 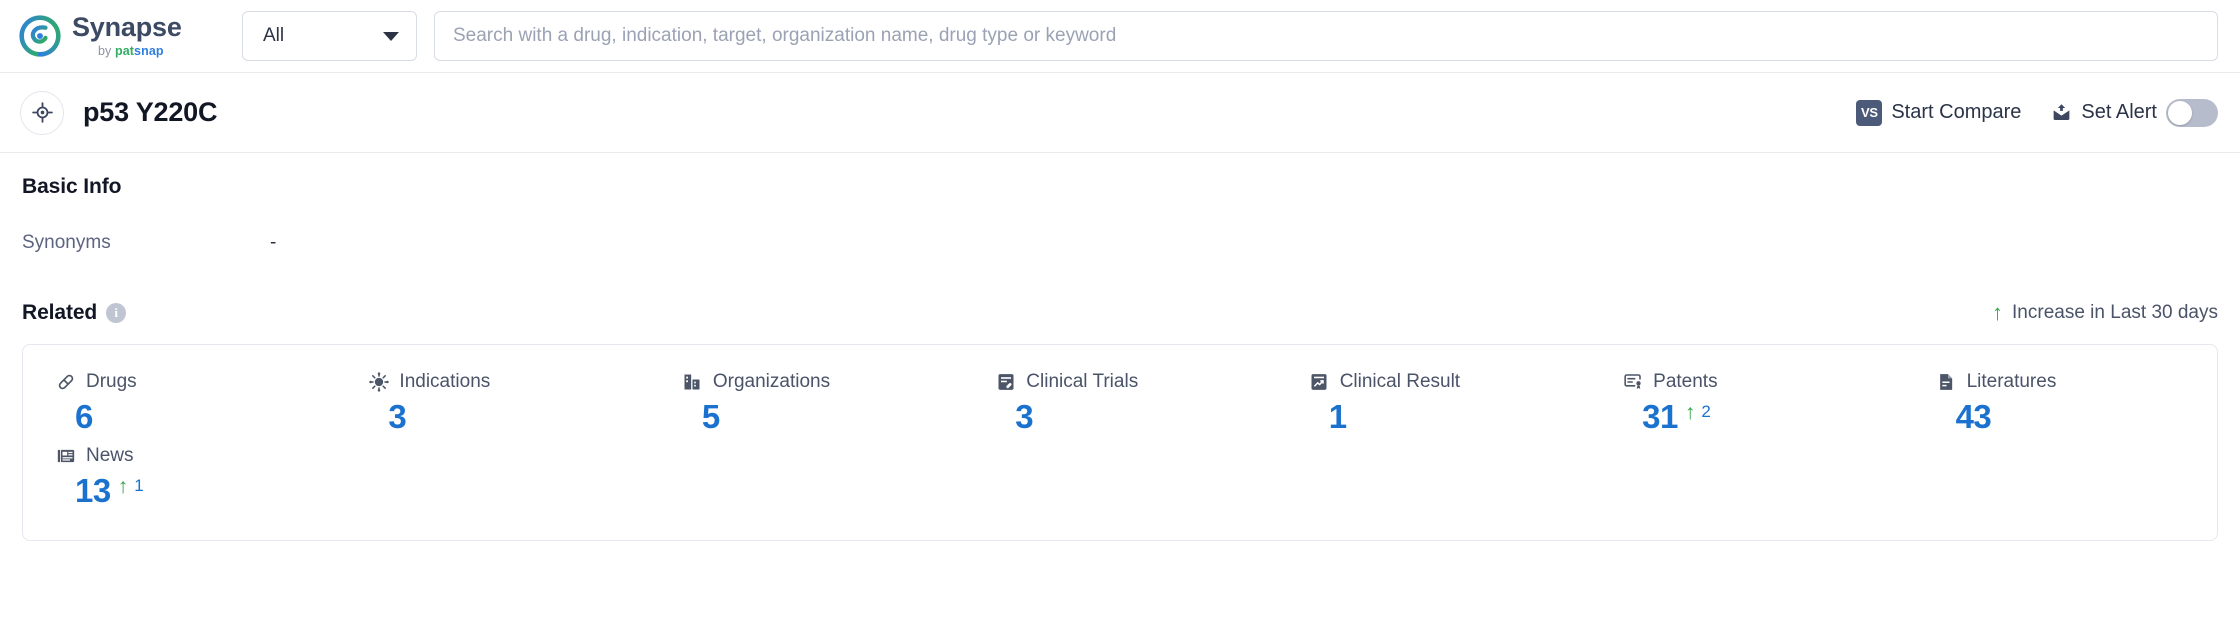 I want to click on pill-icon, so click(x=65, y=382).